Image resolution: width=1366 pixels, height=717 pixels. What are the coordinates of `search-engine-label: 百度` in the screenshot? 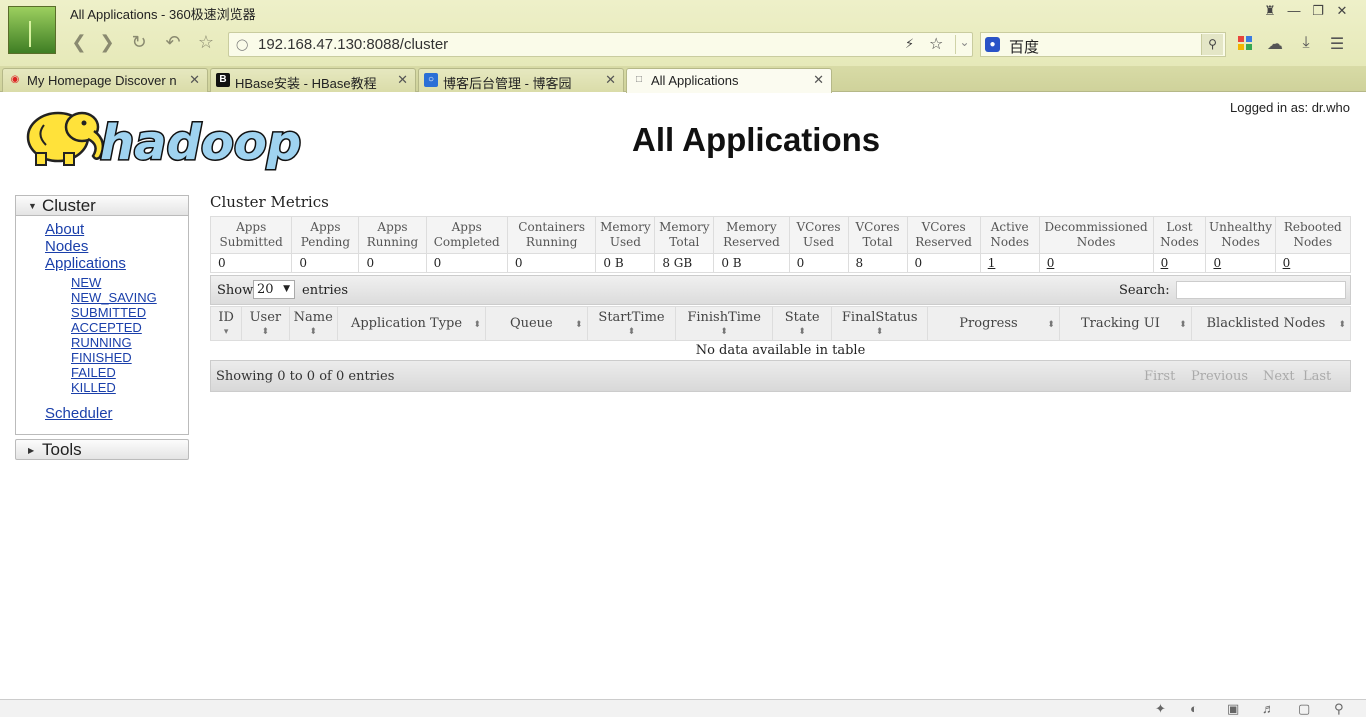 It's located at (1024, 46).